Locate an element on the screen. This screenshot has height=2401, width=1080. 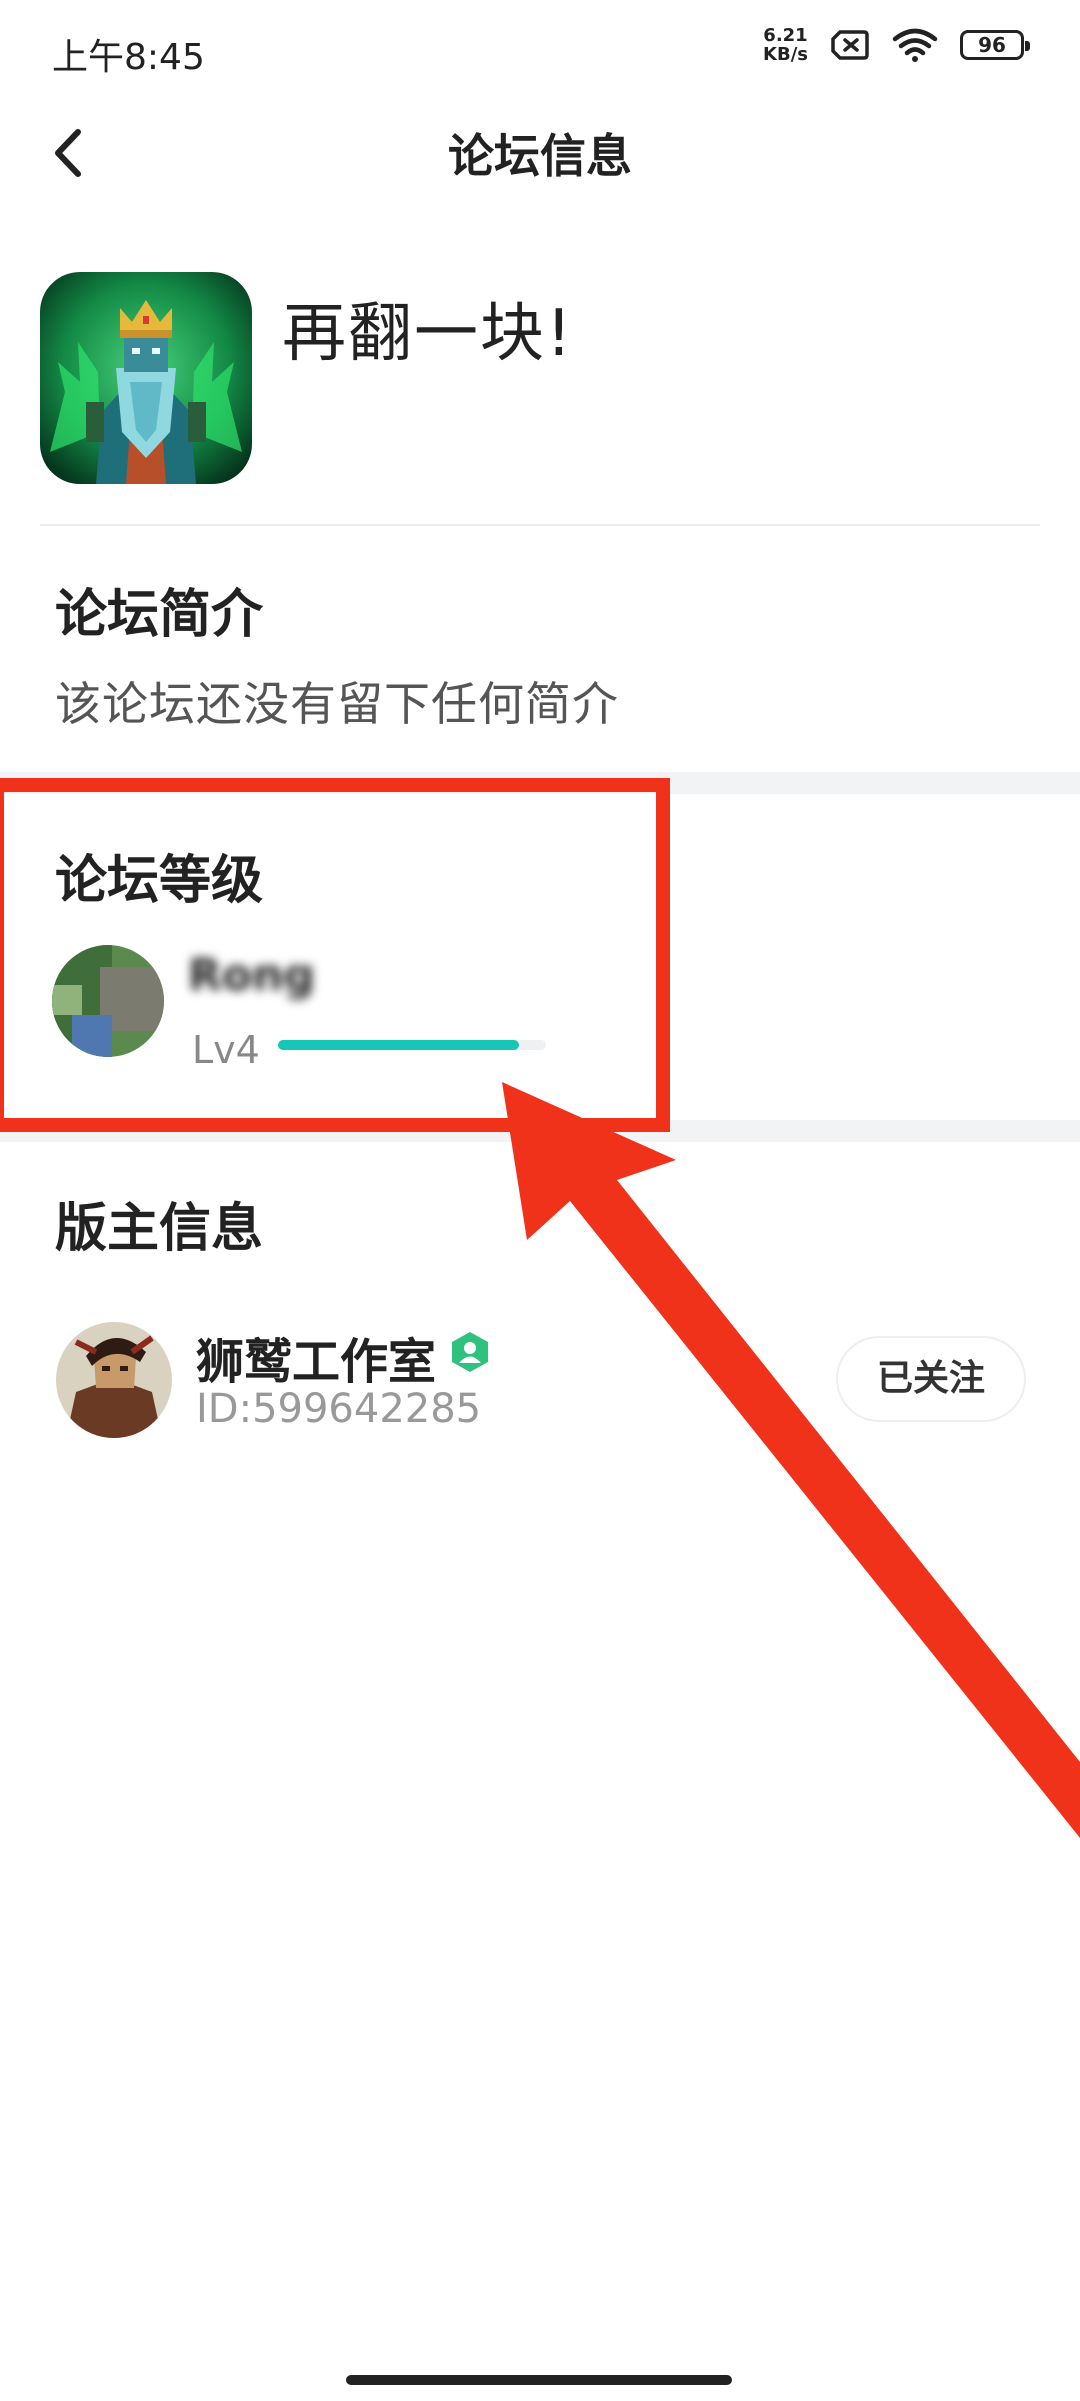
forum-game-icon is located at coordinates (146, 378).